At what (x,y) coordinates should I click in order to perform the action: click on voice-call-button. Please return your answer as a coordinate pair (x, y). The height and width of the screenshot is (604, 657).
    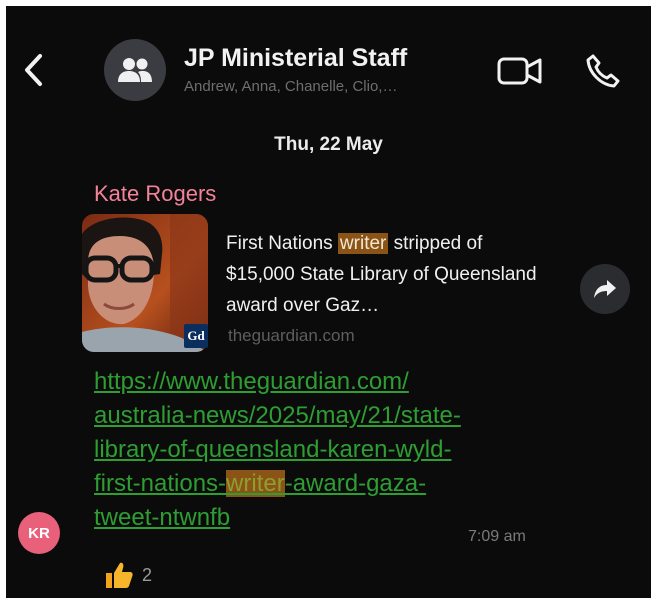
    Looking at the image, I should click on (603, 71).